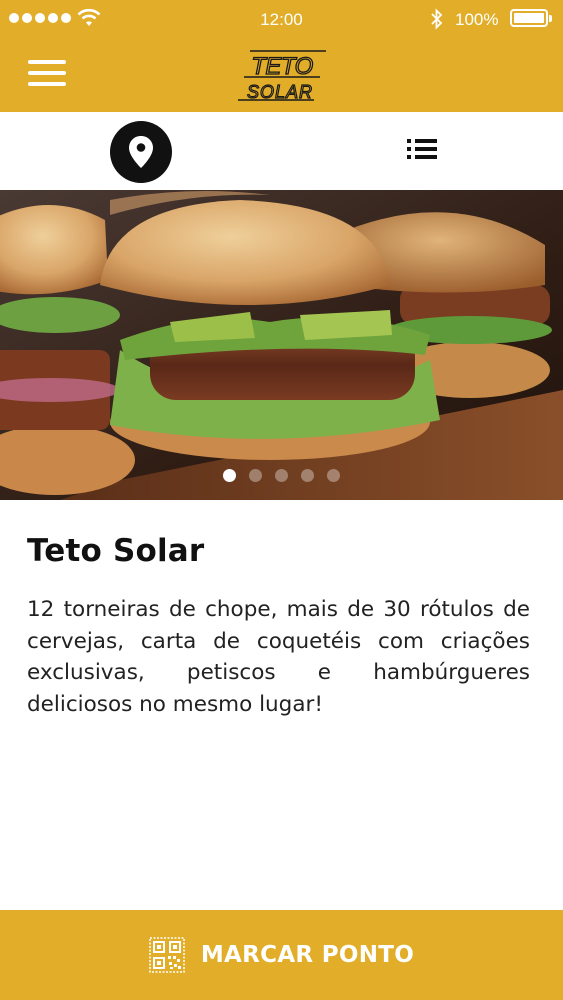  What do you see at coordinates (280, 92) in the screenshot?
I see `svg-text: SOLAR` at bounding box center [280, 92].